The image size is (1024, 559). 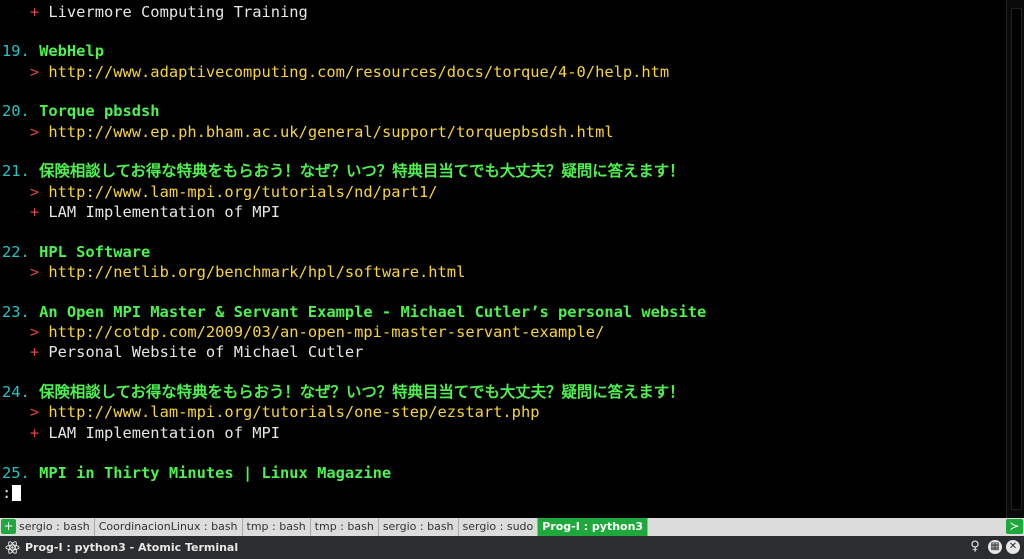 I want to click on tab-active: Prog-I : python3, so click(x=593, y=527).